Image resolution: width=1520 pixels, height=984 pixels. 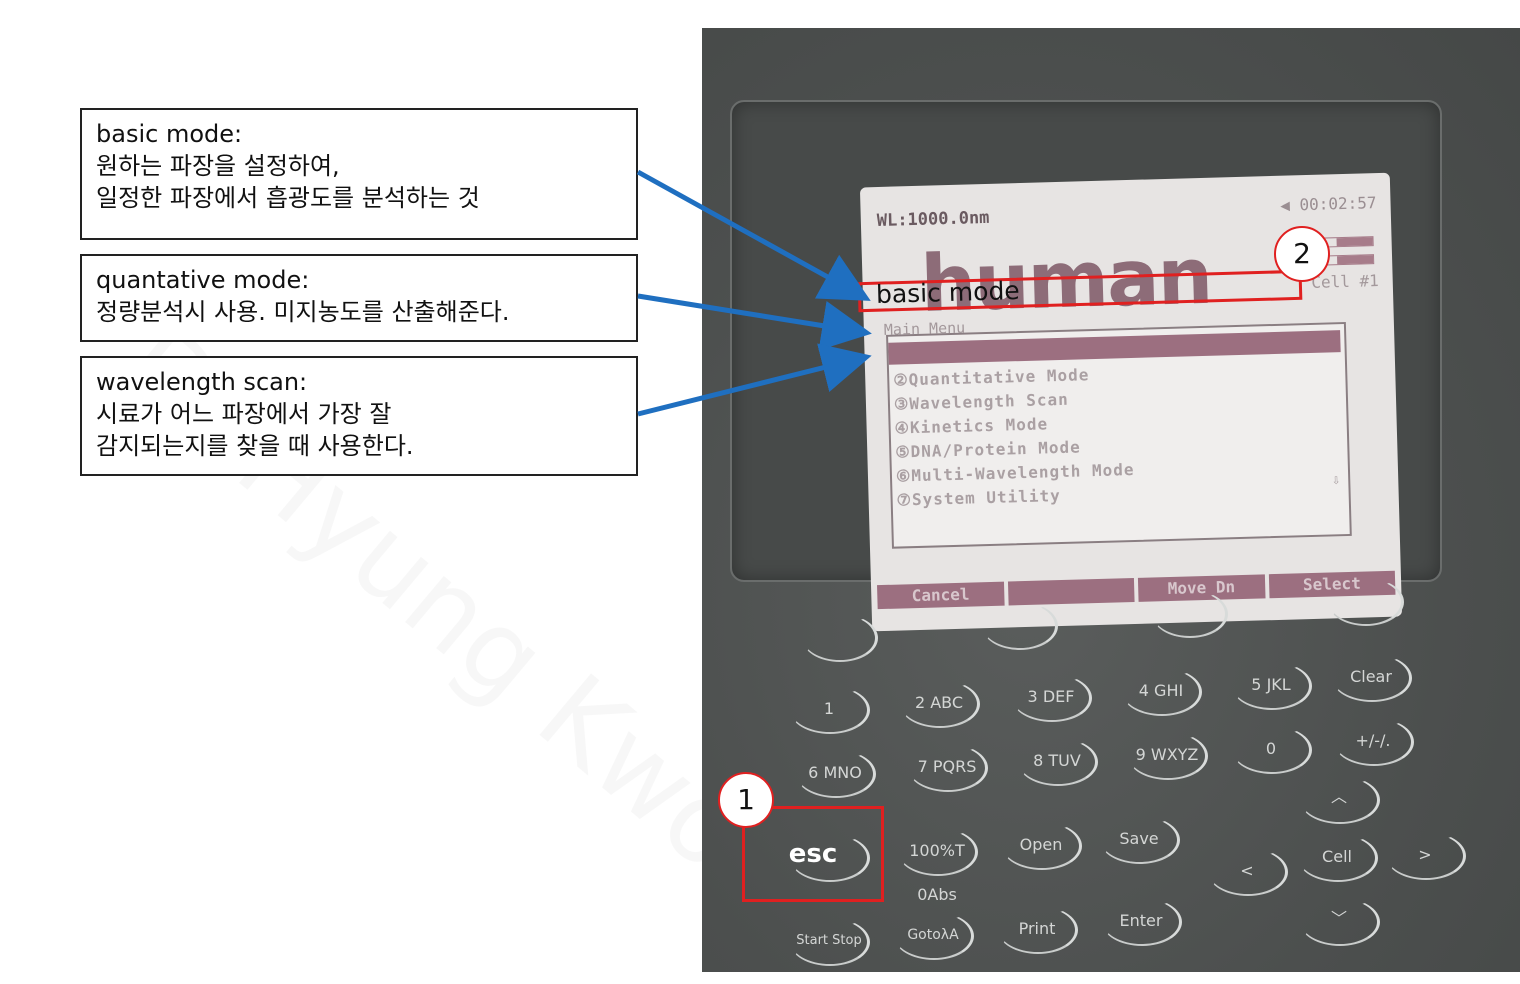 What do you see at coordinates (754, 380) in the screenshot?
I see `arrow-wavelength-scan` at bounding box center [754, 380].